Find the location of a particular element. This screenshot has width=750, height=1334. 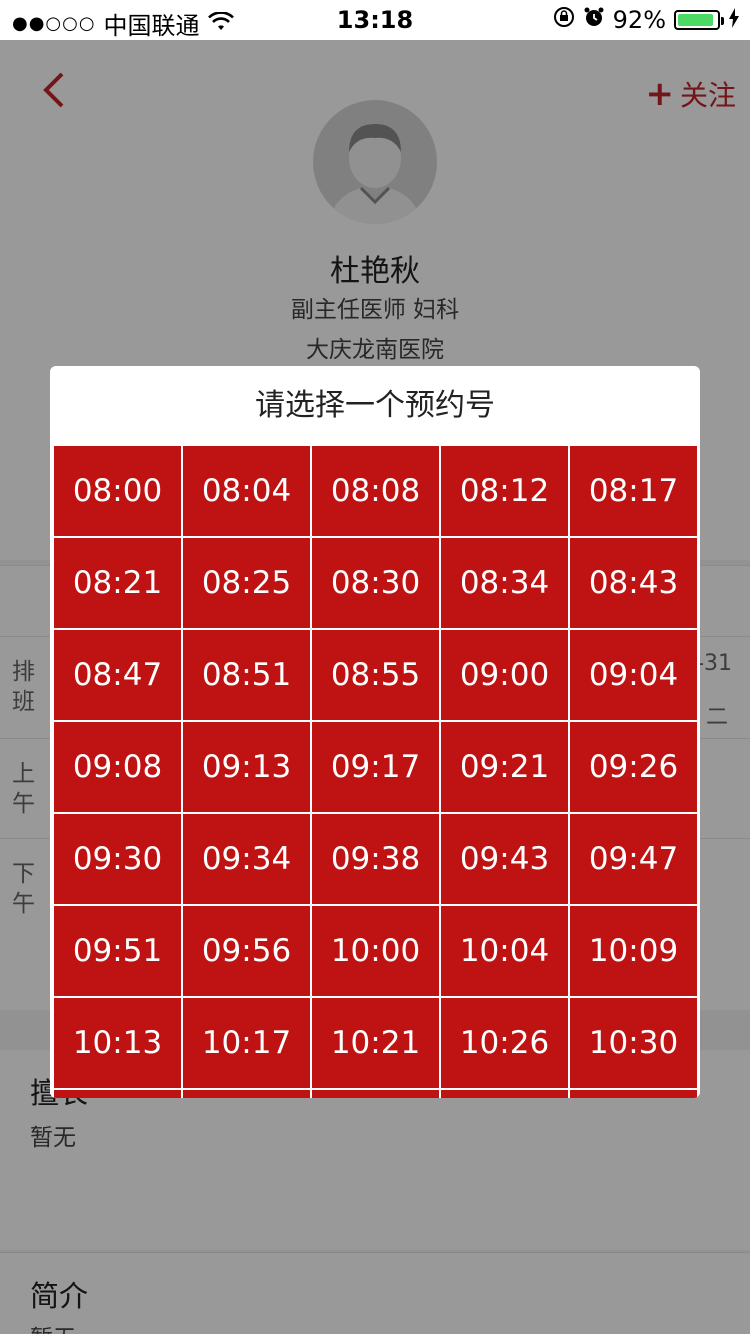

time-slot-button: 08:04 is located at coordinates (247, 492).